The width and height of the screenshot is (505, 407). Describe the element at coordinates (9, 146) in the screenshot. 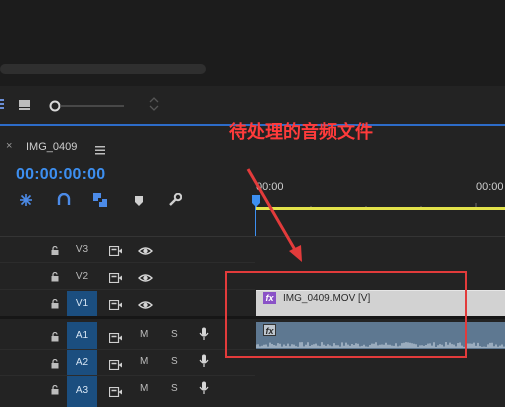

I see `close-tab-icon: ×` at that location.